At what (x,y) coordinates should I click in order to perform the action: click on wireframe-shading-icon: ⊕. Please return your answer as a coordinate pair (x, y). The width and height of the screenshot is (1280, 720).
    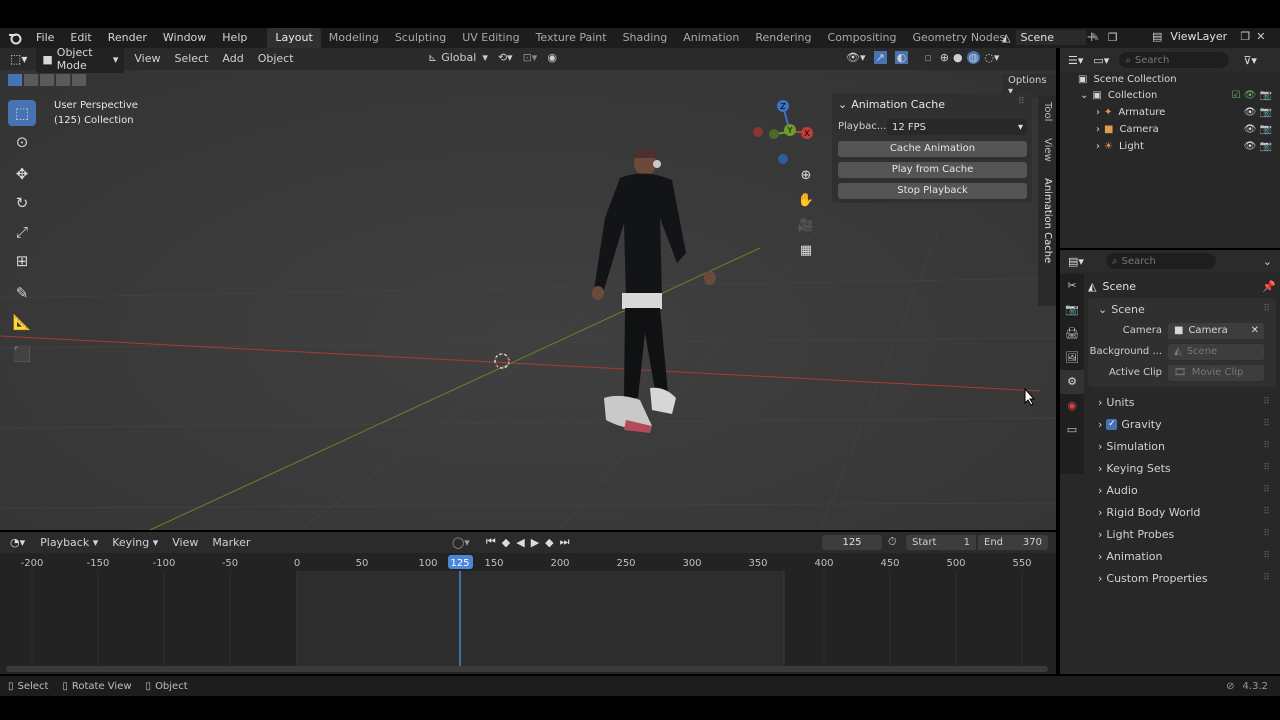
    Looking at the image, I should click on (944, 57).